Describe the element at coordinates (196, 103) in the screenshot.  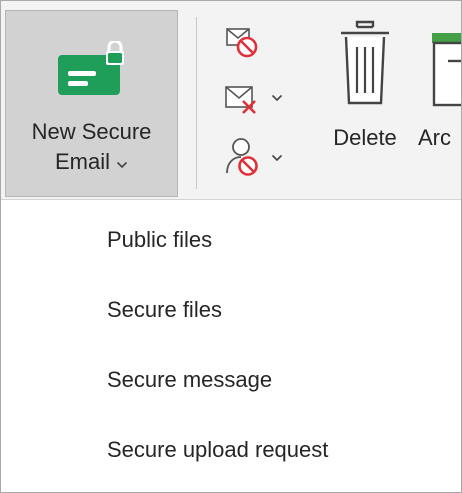
I see `ribbon-separator` at that location.